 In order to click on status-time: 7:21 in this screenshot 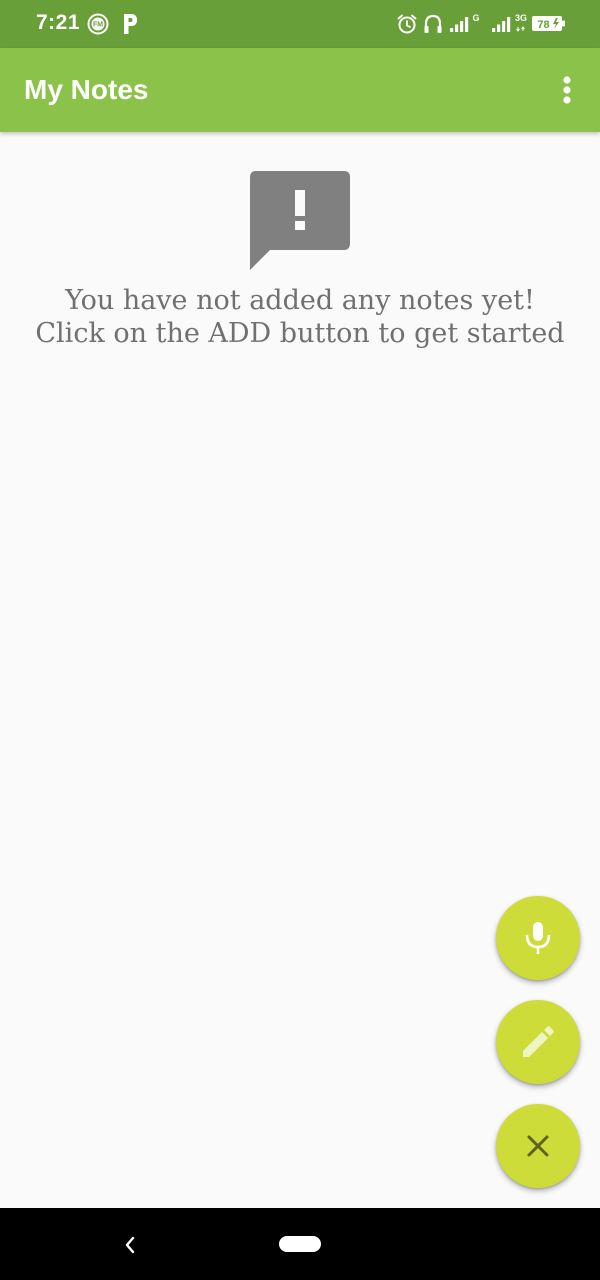, I will do `click(58, 22)`.